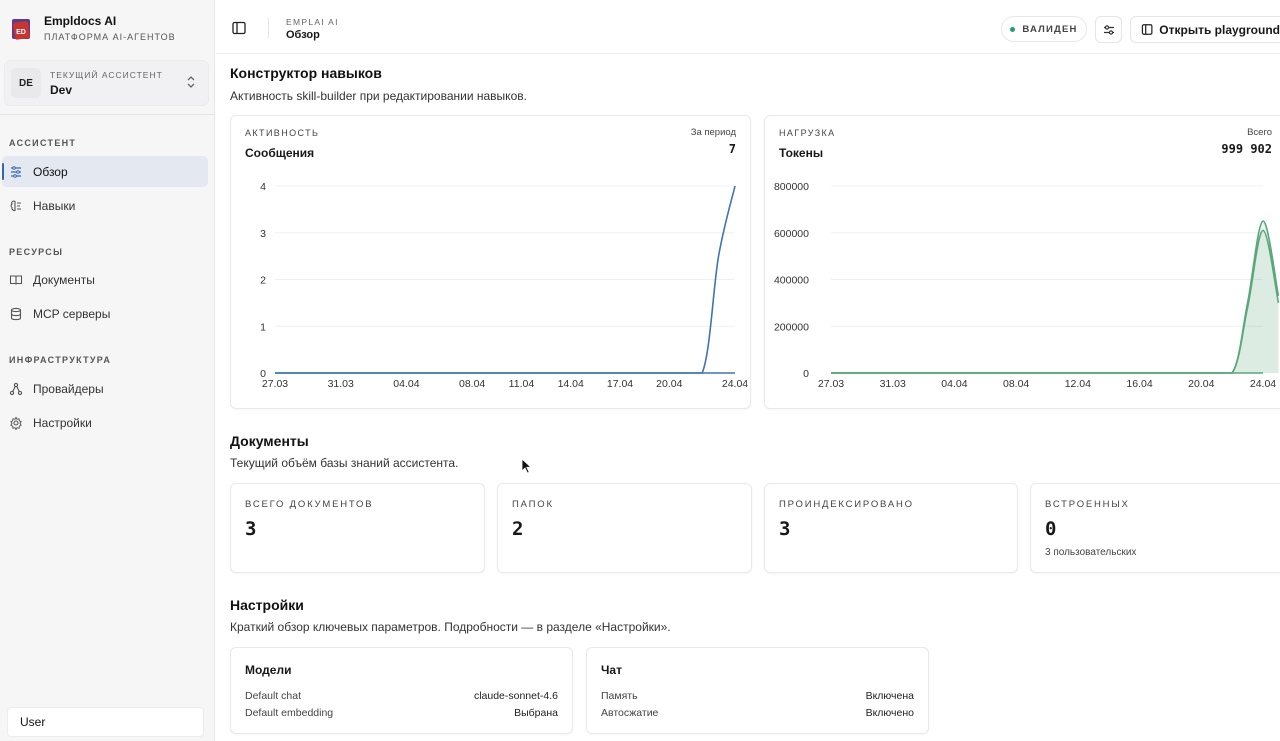 This screenshot has width=1280, height=741. I want to click on skills-section-title: Конструктор навыков, so click(306, 73).